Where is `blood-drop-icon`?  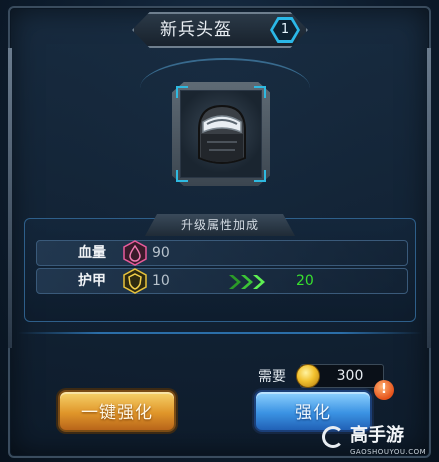
blood-drop-icon is located at coordinates (135, 253).